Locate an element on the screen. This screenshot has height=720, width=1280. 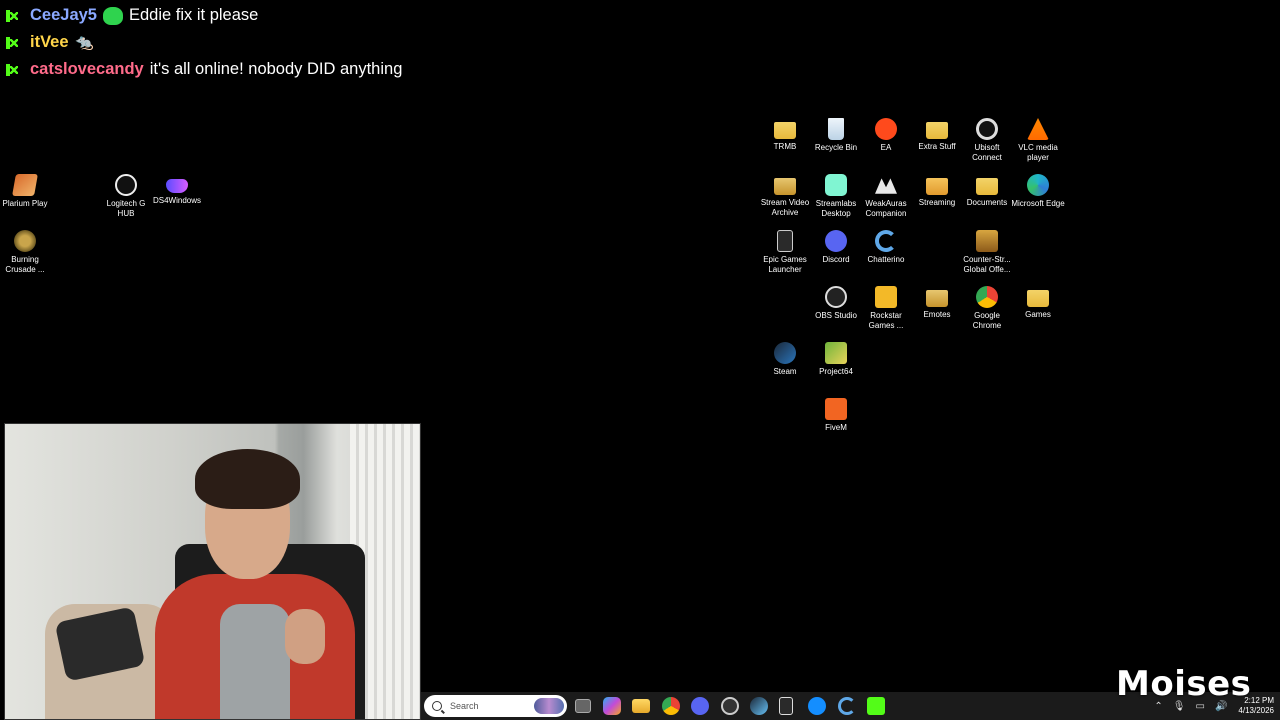
logitech-icon is located at coordinates (126, 185).